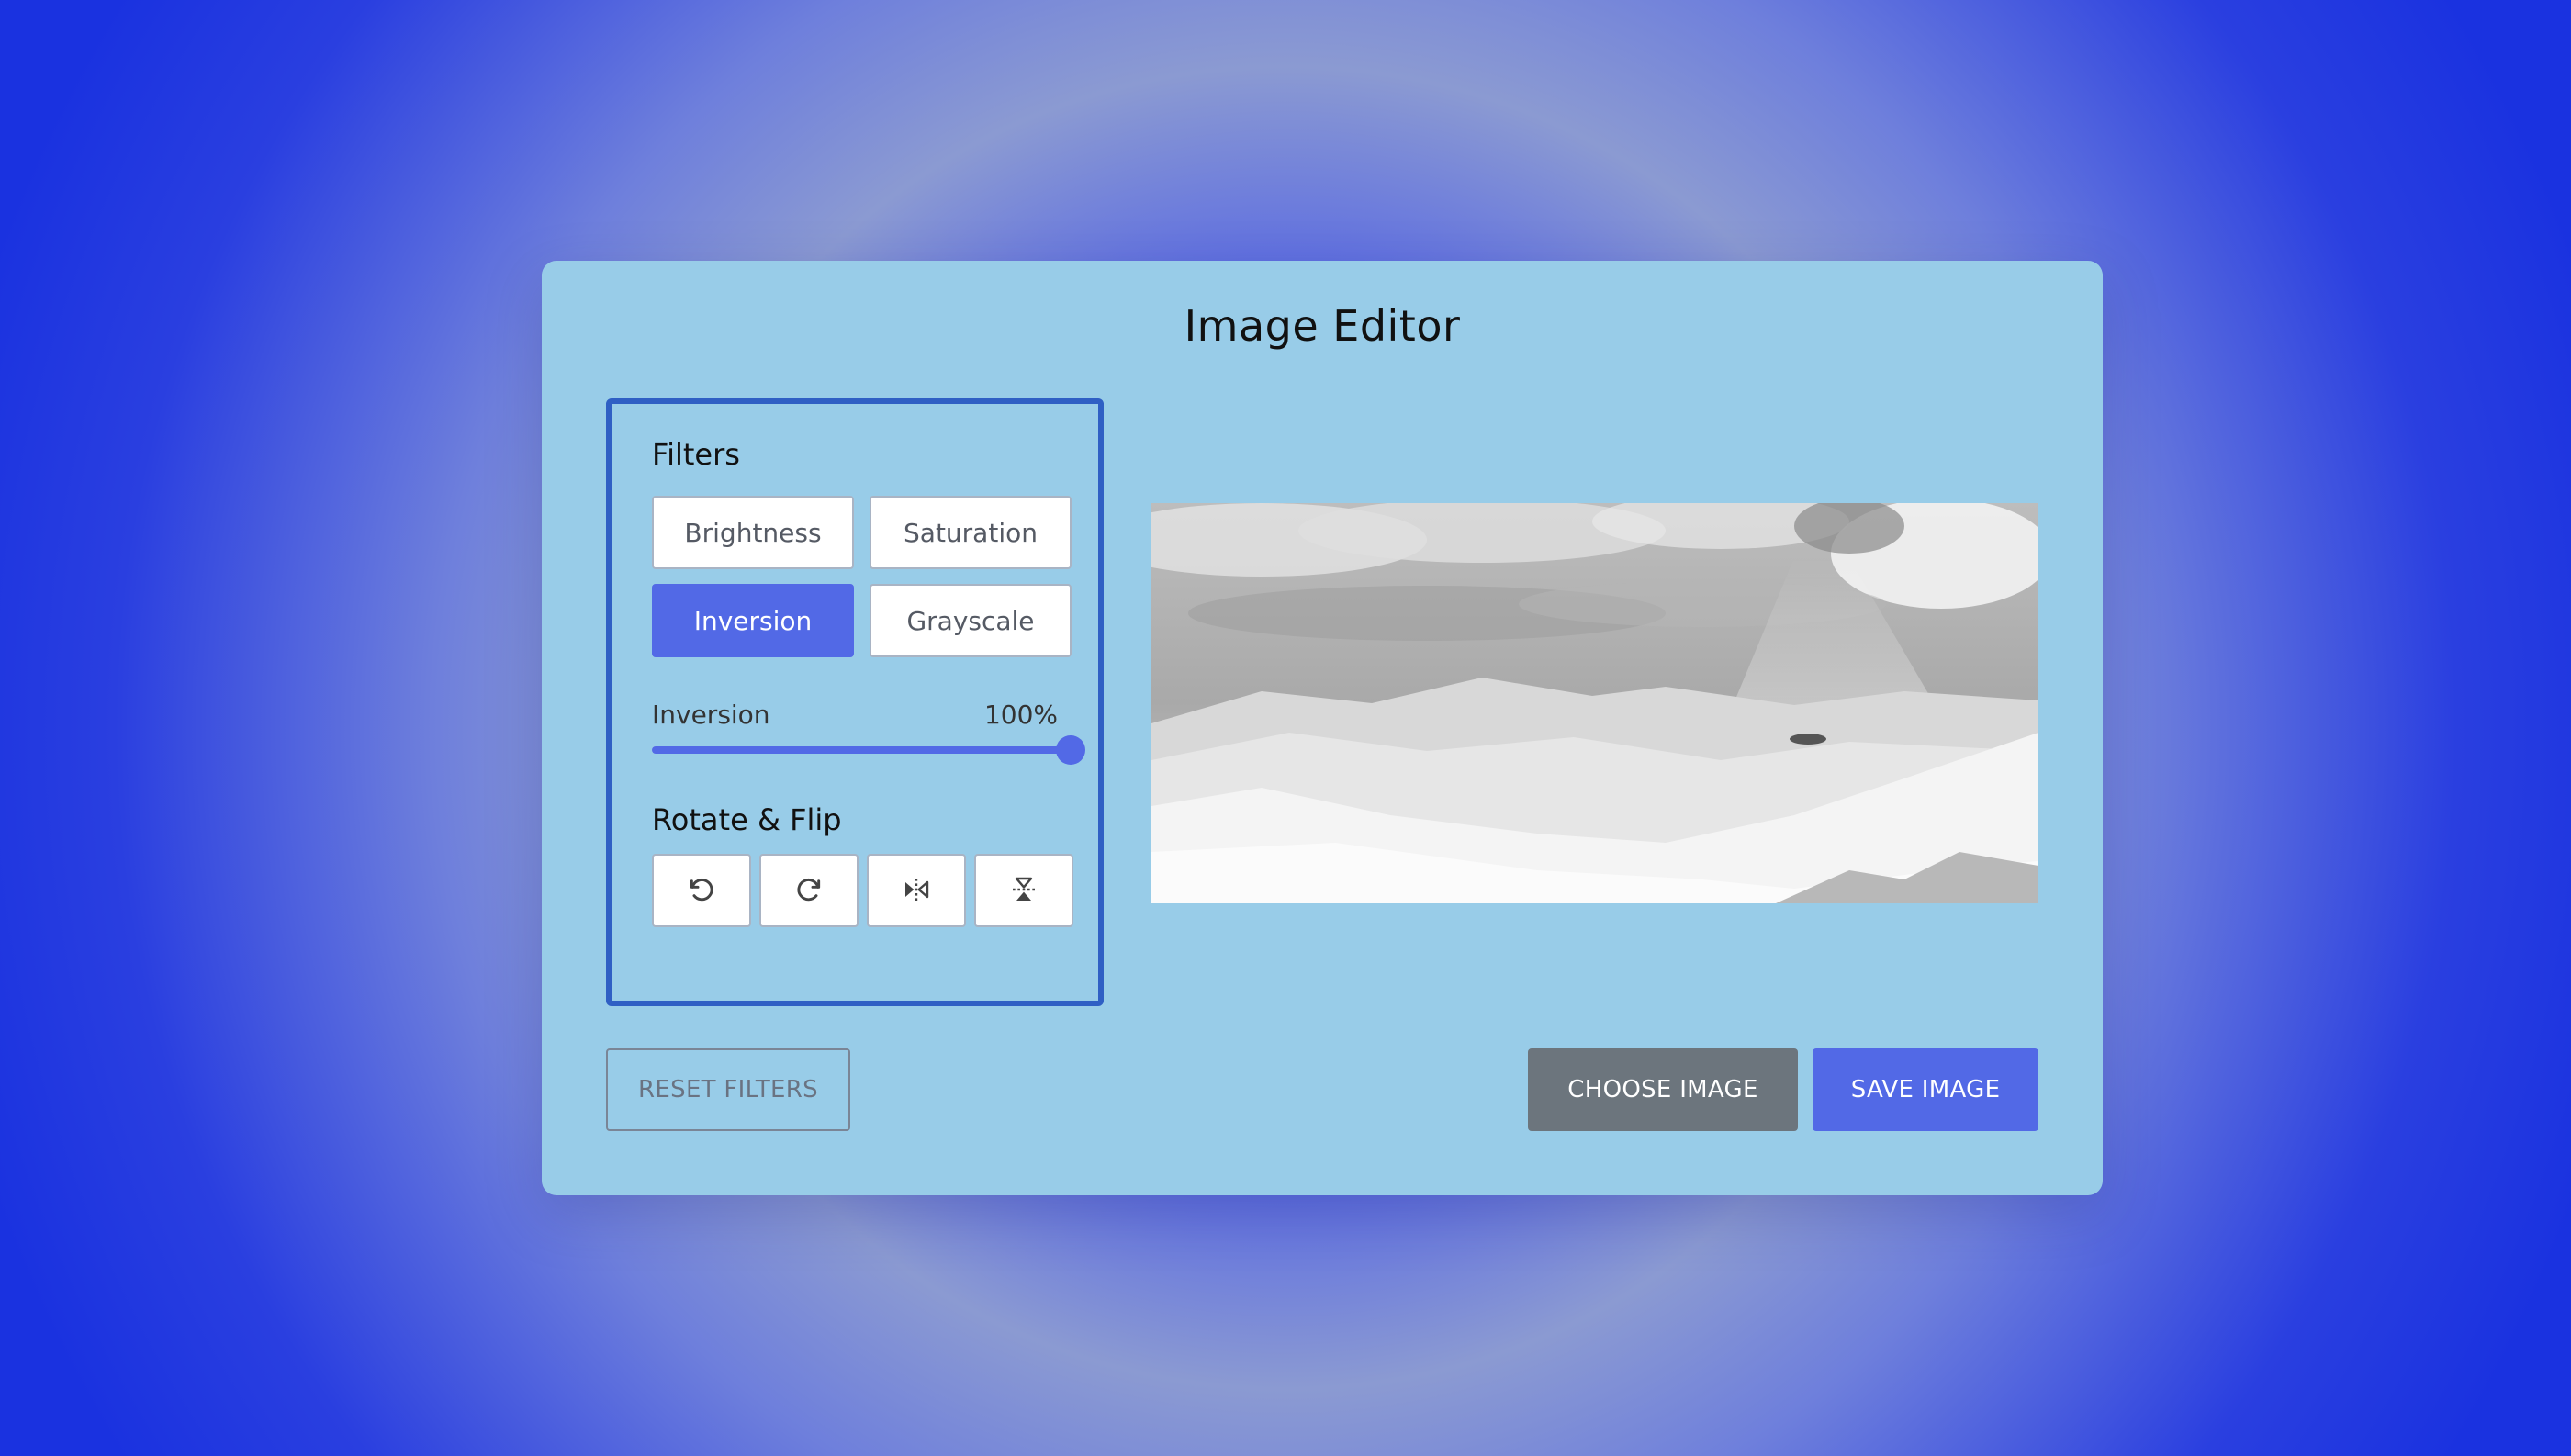 The image size is (2571, 1456). Describe the element at coordinates (728, 1089) in the screenshot. I see `reset-filters-button: RESET FILTERS` at that location.